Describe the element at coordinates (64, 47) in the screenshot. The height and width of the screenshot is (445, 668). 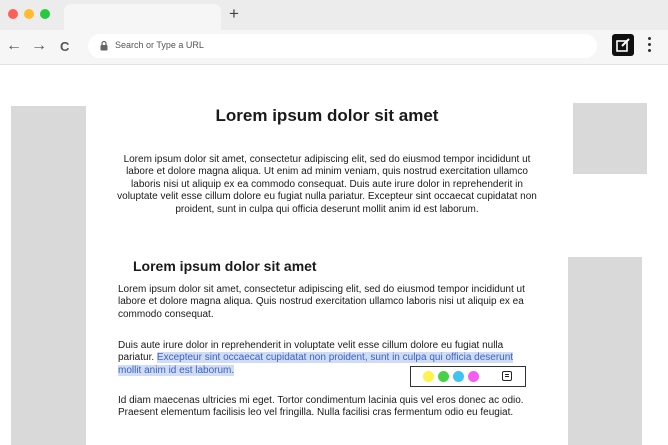
I see `reload-icon: C` at that location.